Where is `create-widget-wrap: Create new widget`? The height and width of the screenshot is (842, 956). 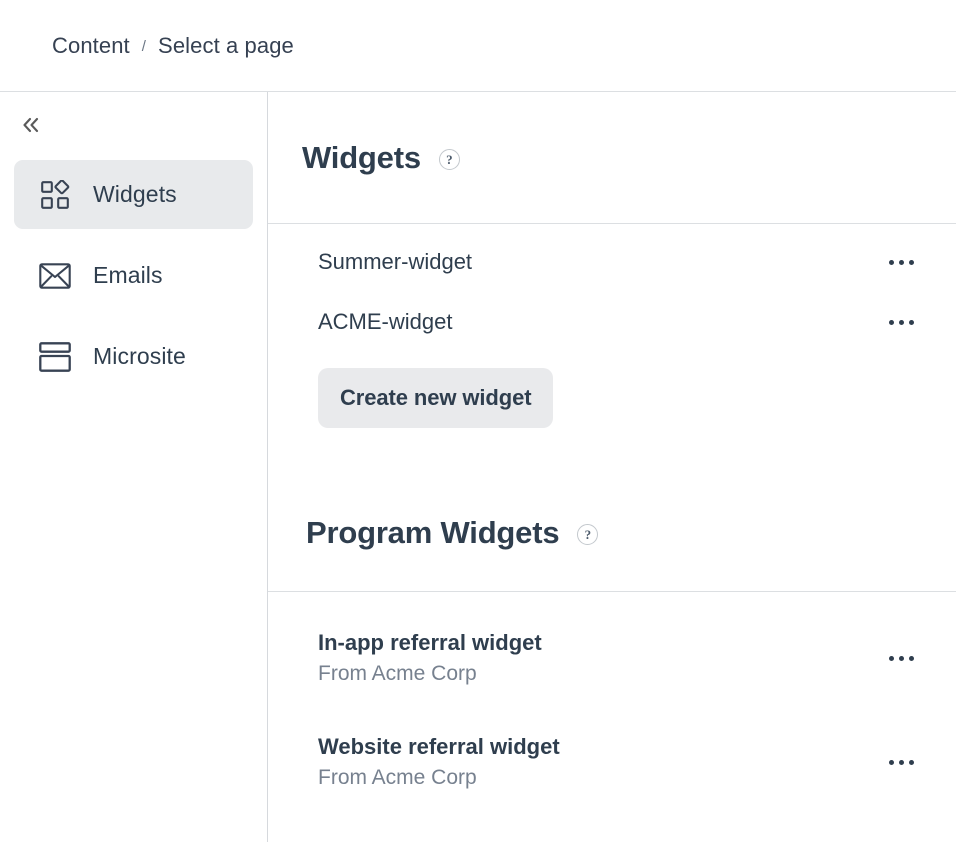
create-widget-wrap: Create new widget is located at coordinates (612, 390).